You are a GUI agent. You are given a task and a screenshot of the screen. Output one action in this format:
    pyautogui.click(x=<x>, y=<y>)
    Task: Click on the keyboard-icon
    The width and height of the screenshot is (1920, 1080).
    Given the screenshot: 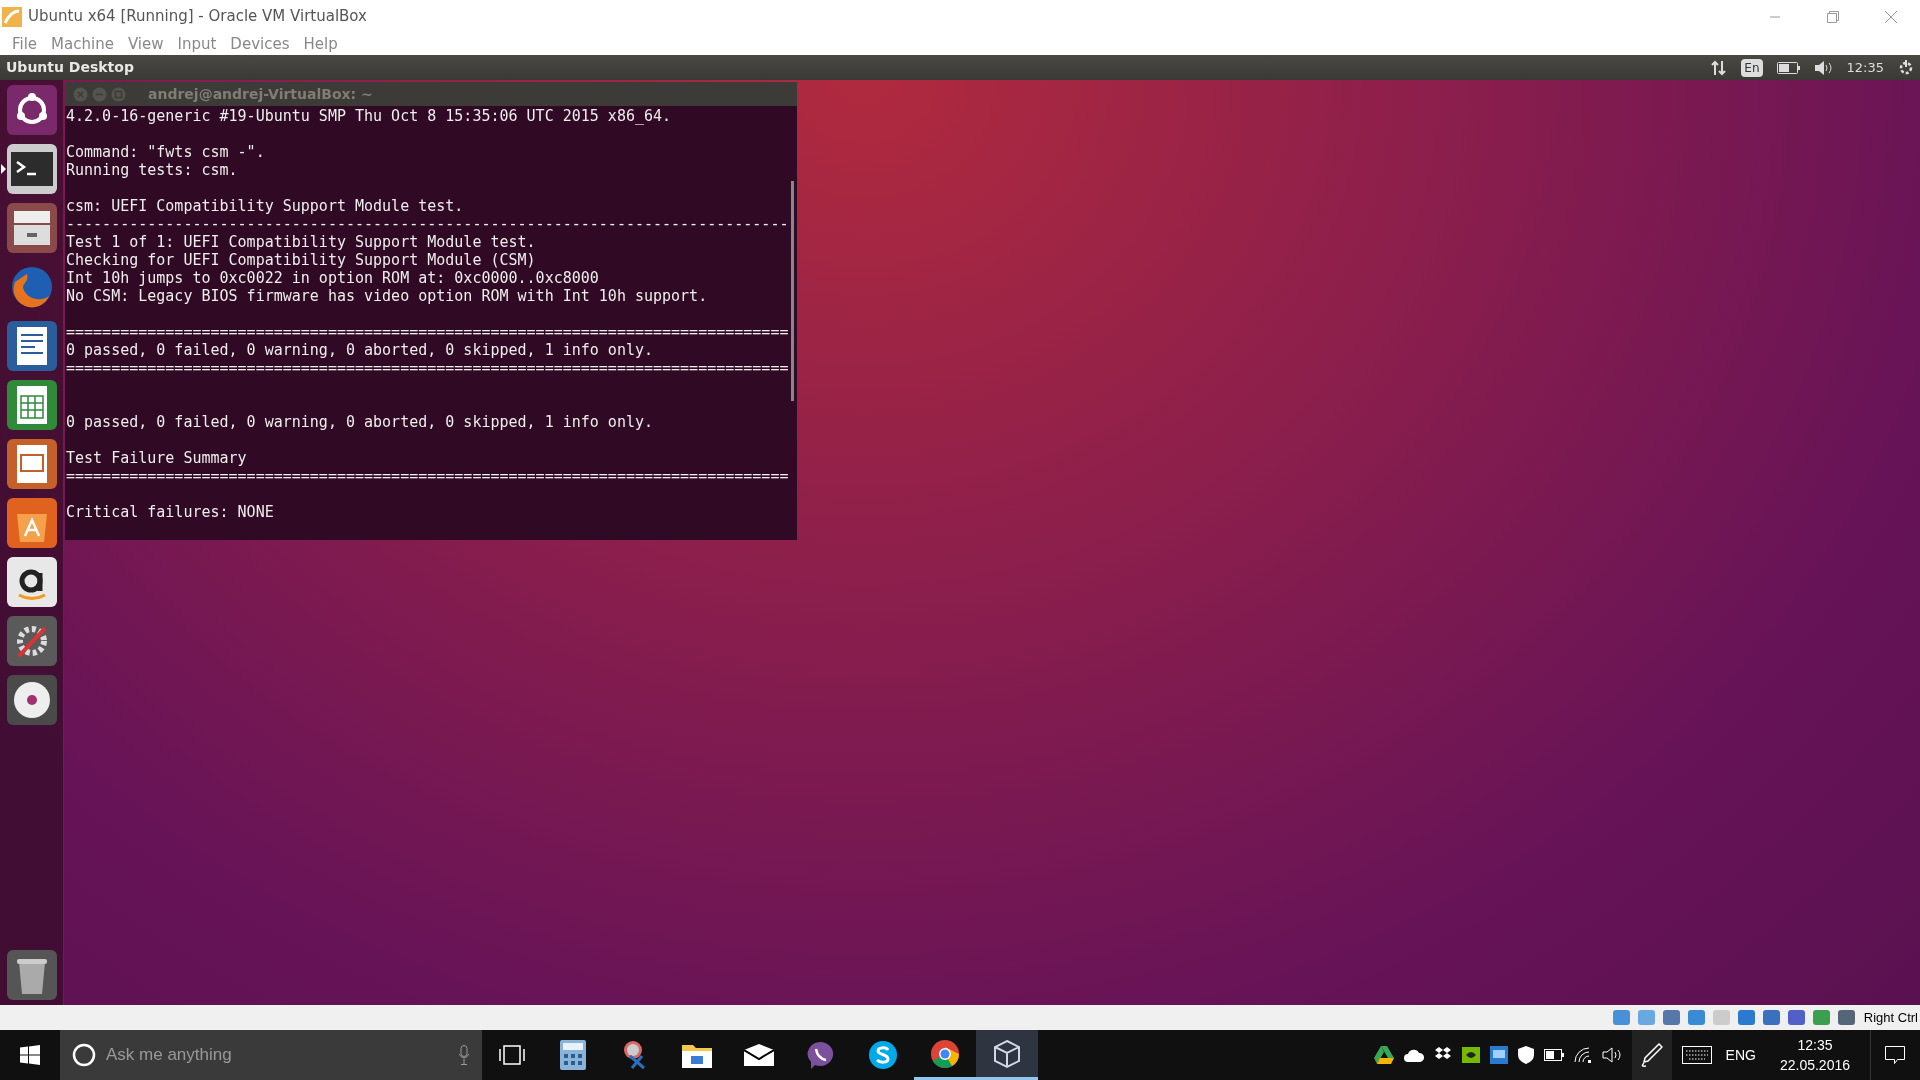 What is the action you would take?
    pyautogui.click(x=1696, y=1055)
    